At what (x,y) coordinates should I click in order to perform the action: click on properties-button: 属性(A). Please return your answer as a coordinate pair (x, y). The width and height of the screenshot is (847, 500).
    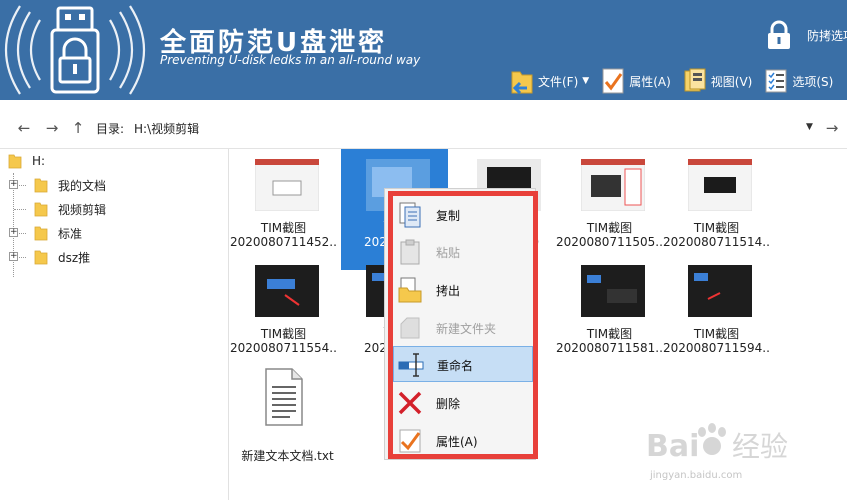
    Looking at the image, I should click on (636, 81).